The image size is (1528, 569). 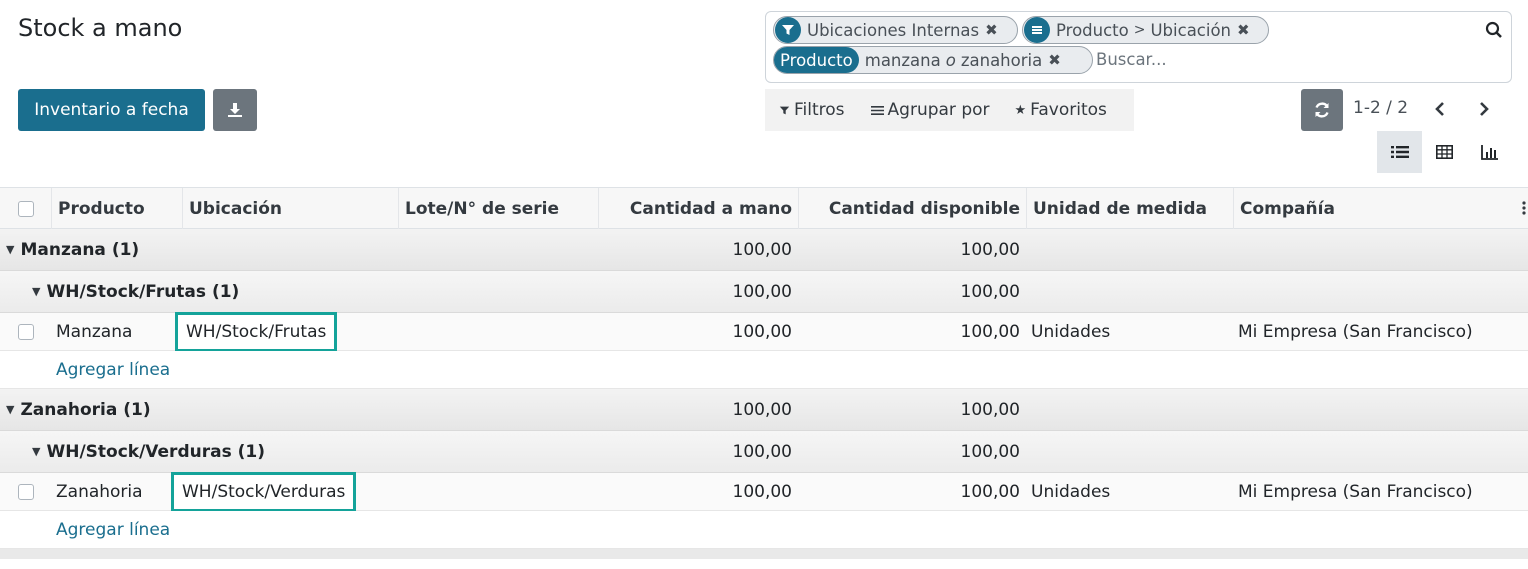 I want to click on refresh-button, so click(x=1322, y=110).